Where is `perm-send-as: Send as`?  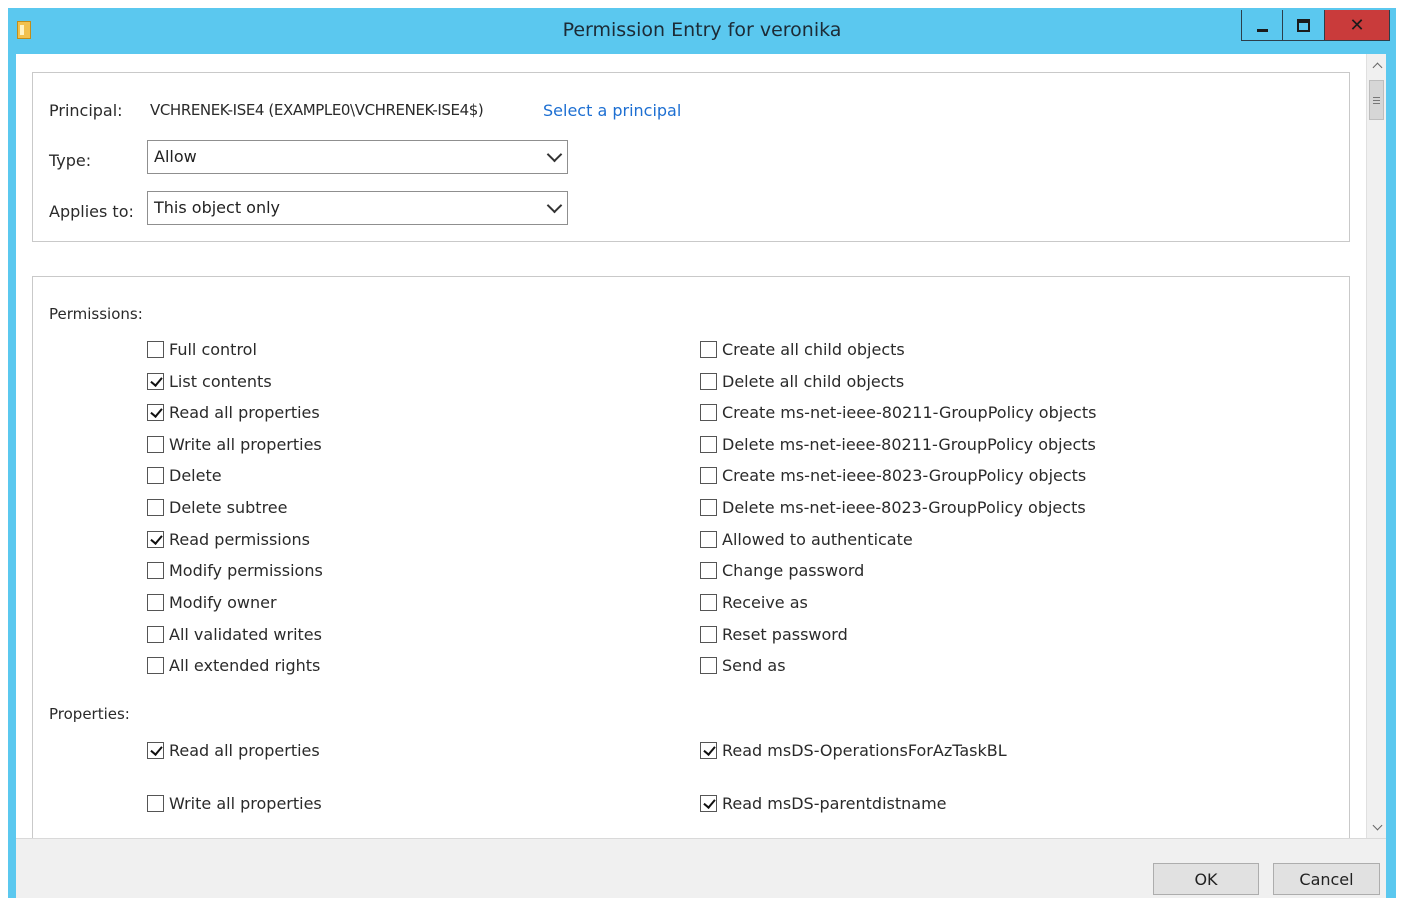
perm-send-as: Send as is located at coordinates (743, 665).